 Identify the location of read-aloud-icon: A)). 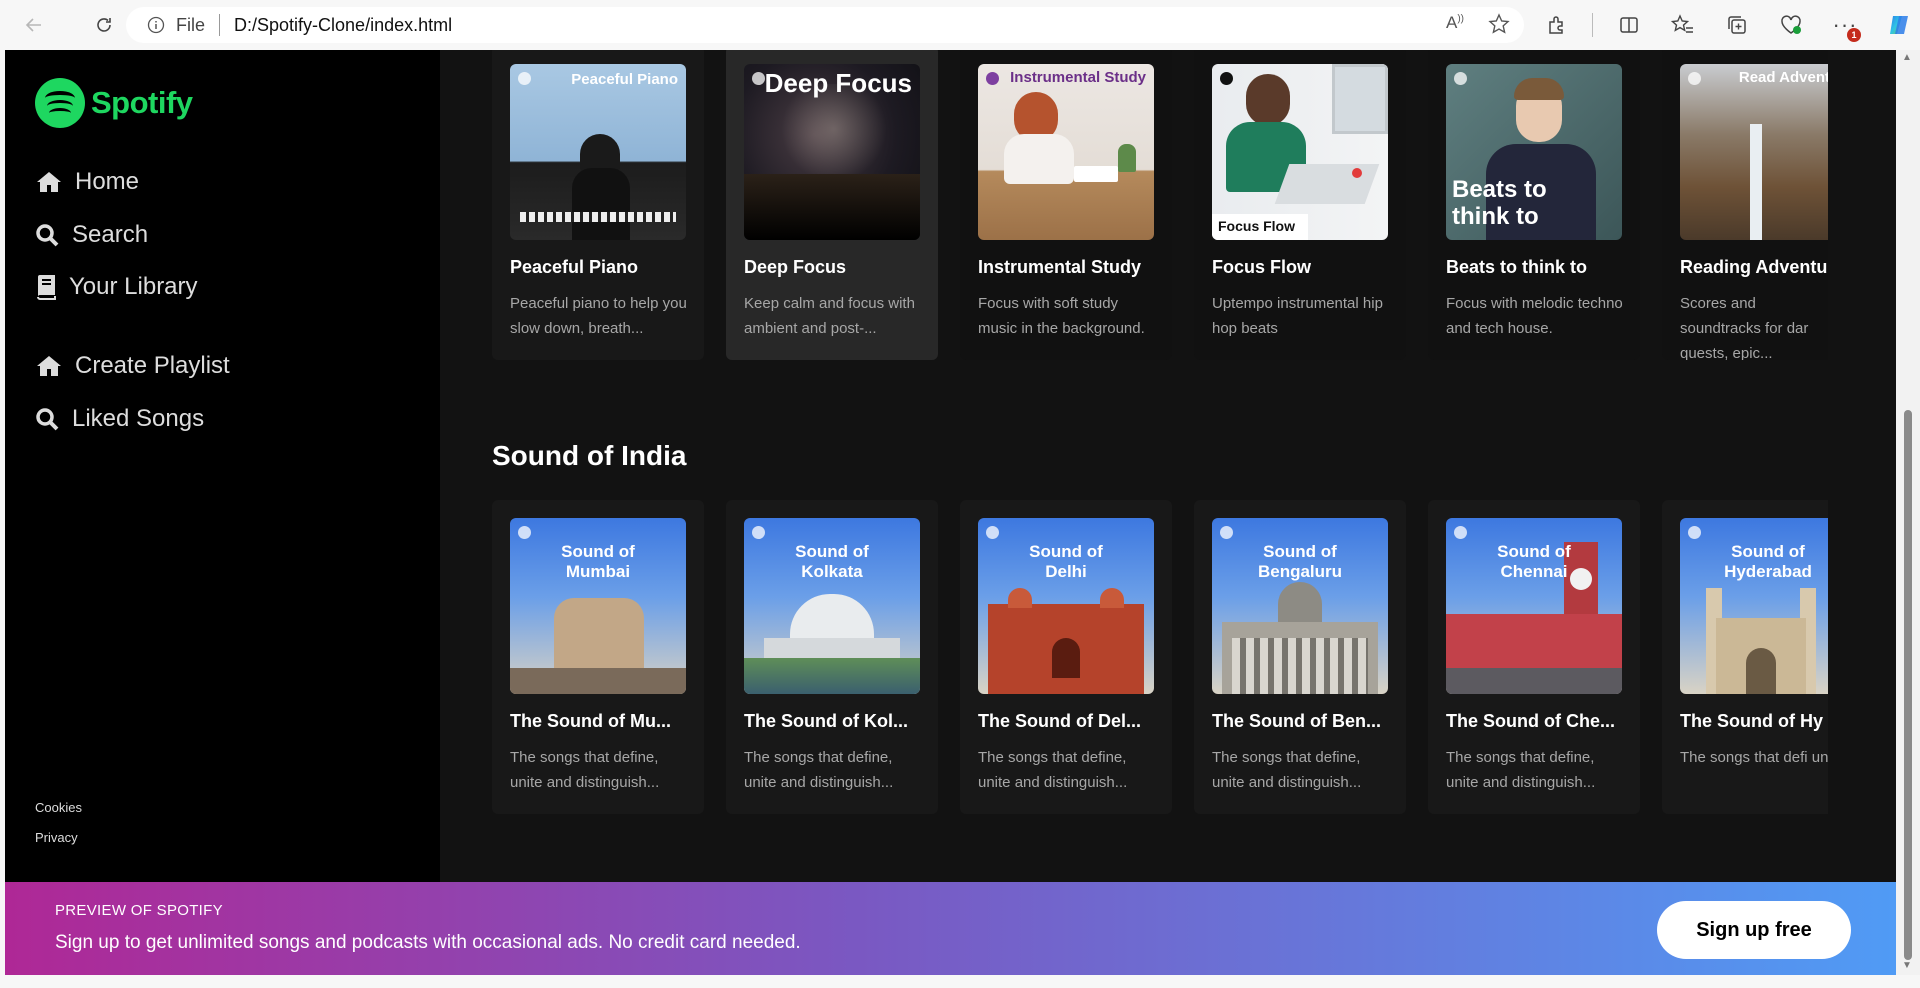
(1455, 26).